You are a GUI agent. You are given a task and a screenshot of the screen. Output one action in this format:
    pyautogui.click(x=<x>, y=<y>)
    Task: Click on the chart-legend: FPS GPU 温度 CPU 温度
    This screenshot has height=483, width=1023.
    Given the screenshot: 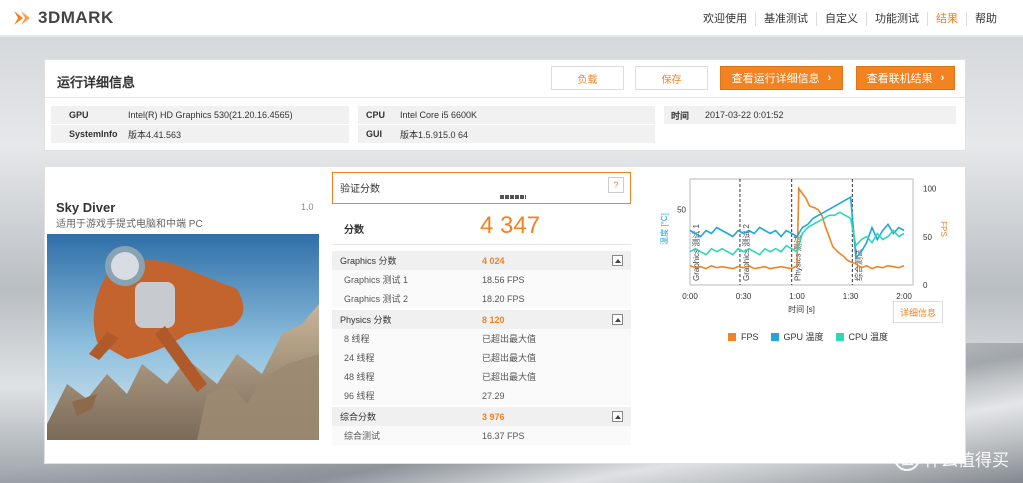 What is the action you would take?
    pyautogui.click(x=808, y=336)
    